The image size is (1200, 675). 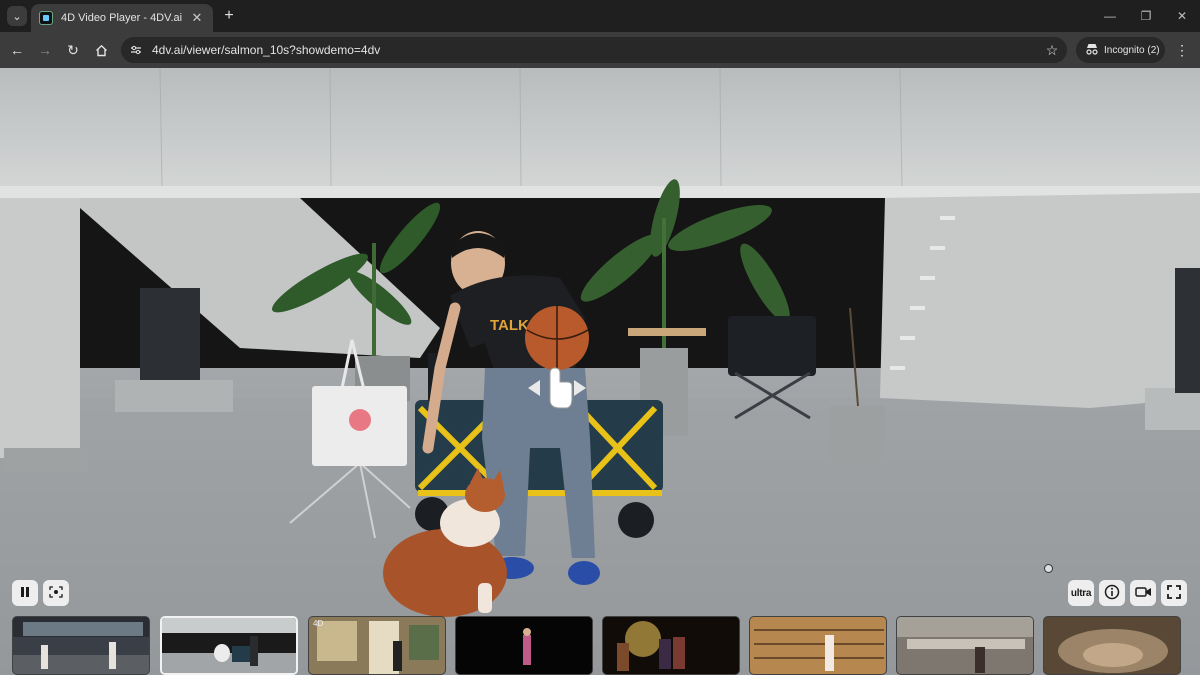 I want to click on info-icon, so click(x=1112, y=593).